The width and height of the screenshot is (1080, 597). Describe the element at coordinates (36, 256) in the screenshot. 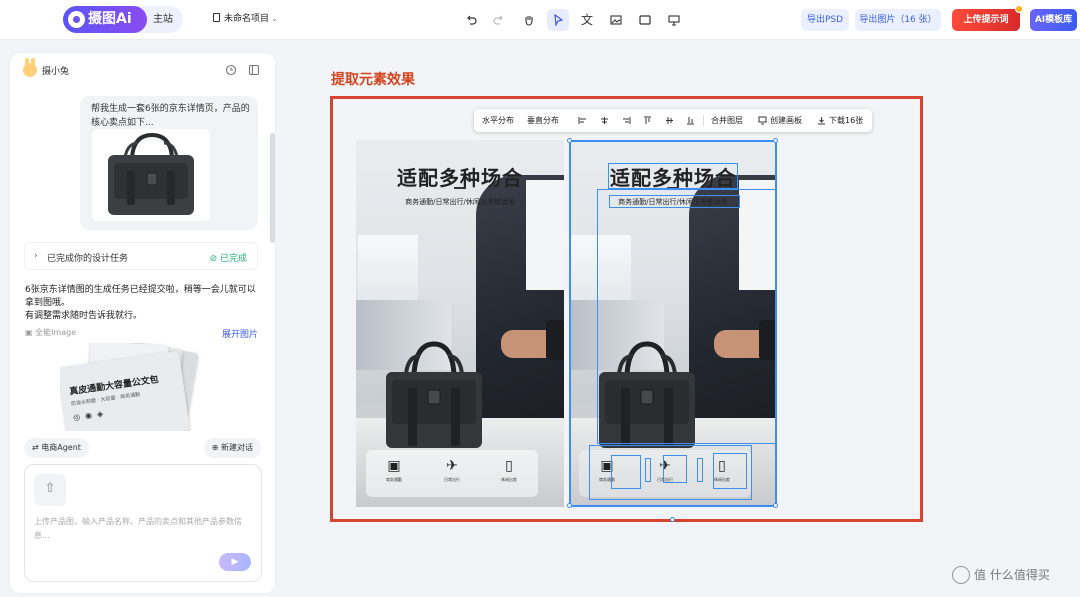

I see `chevron-right-icon: ›` at that location.